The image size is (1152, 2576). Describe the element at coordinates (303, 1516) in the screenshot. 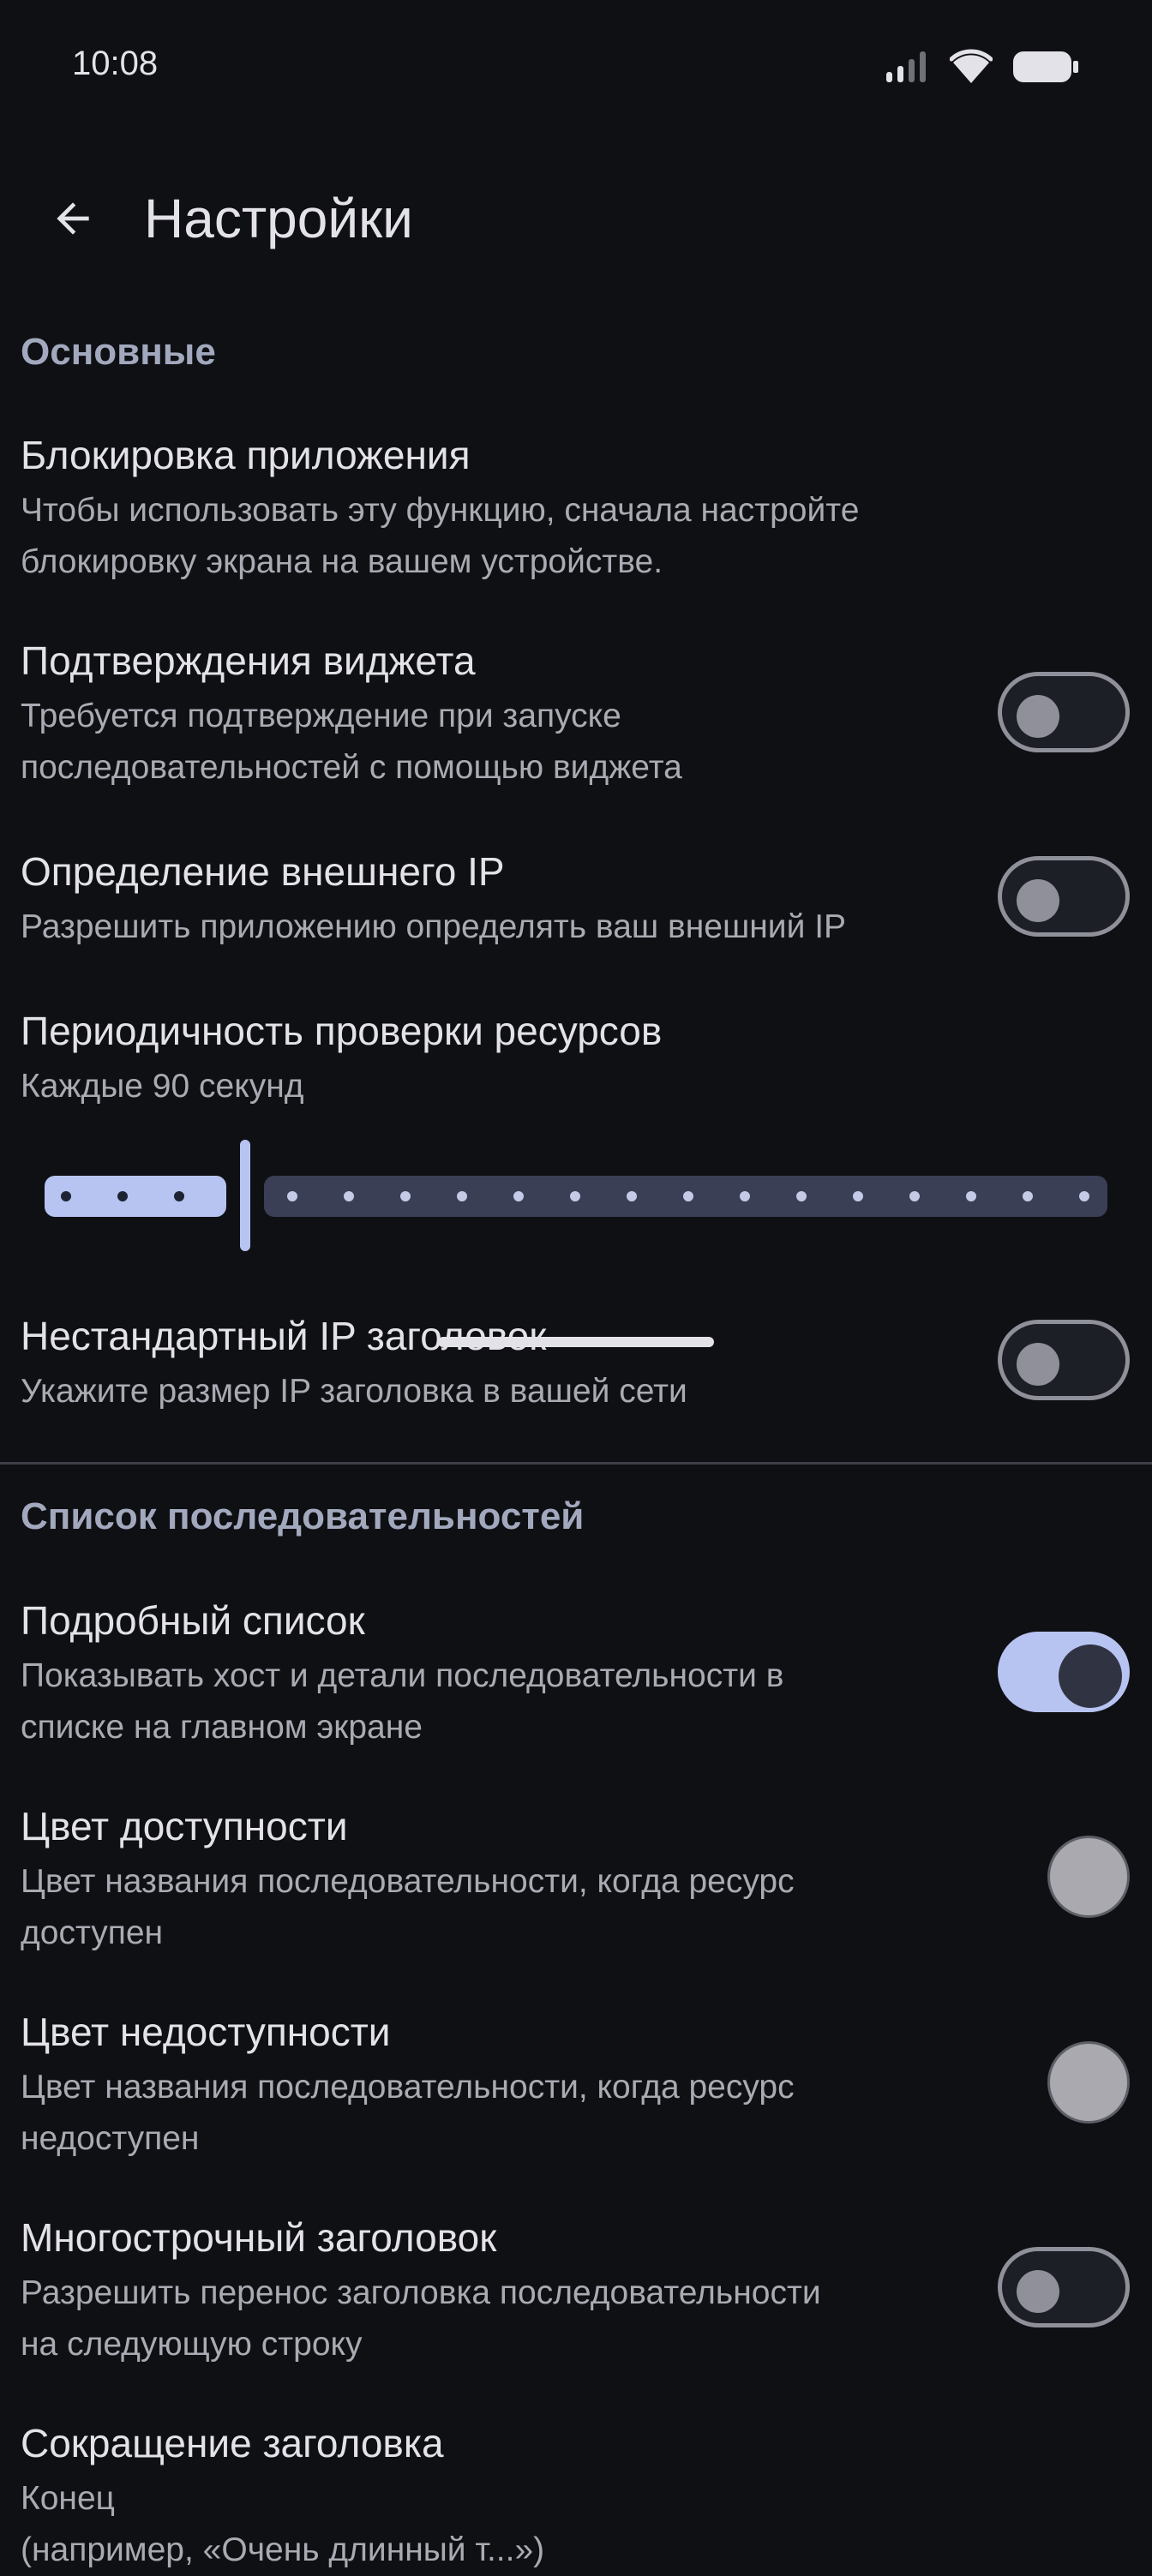

I see `section-header-sequence-list: Список последовательностей` at that location.